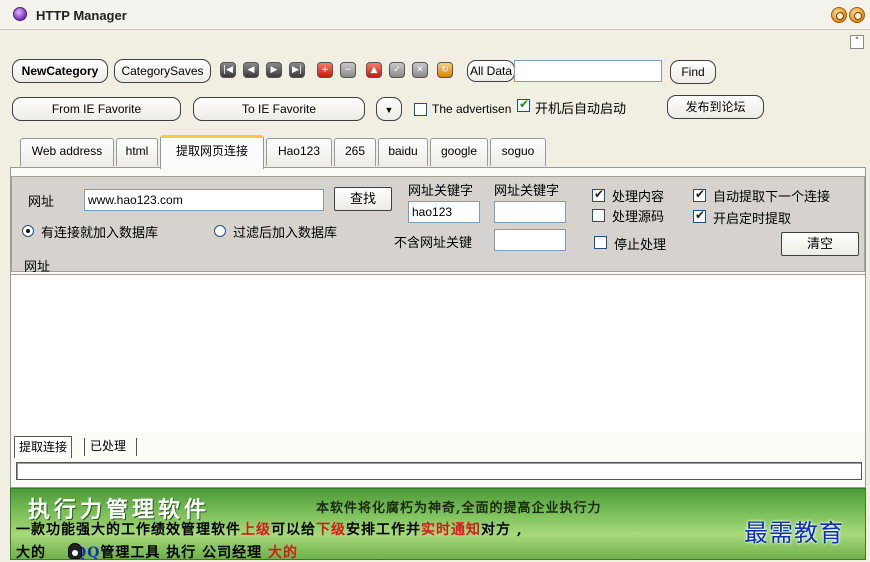 The image size is (870, 562). What do you see at coordinates (598, 215) in the screenshot?
I see `process-source-checkbox` at bounding box center [598, 215].